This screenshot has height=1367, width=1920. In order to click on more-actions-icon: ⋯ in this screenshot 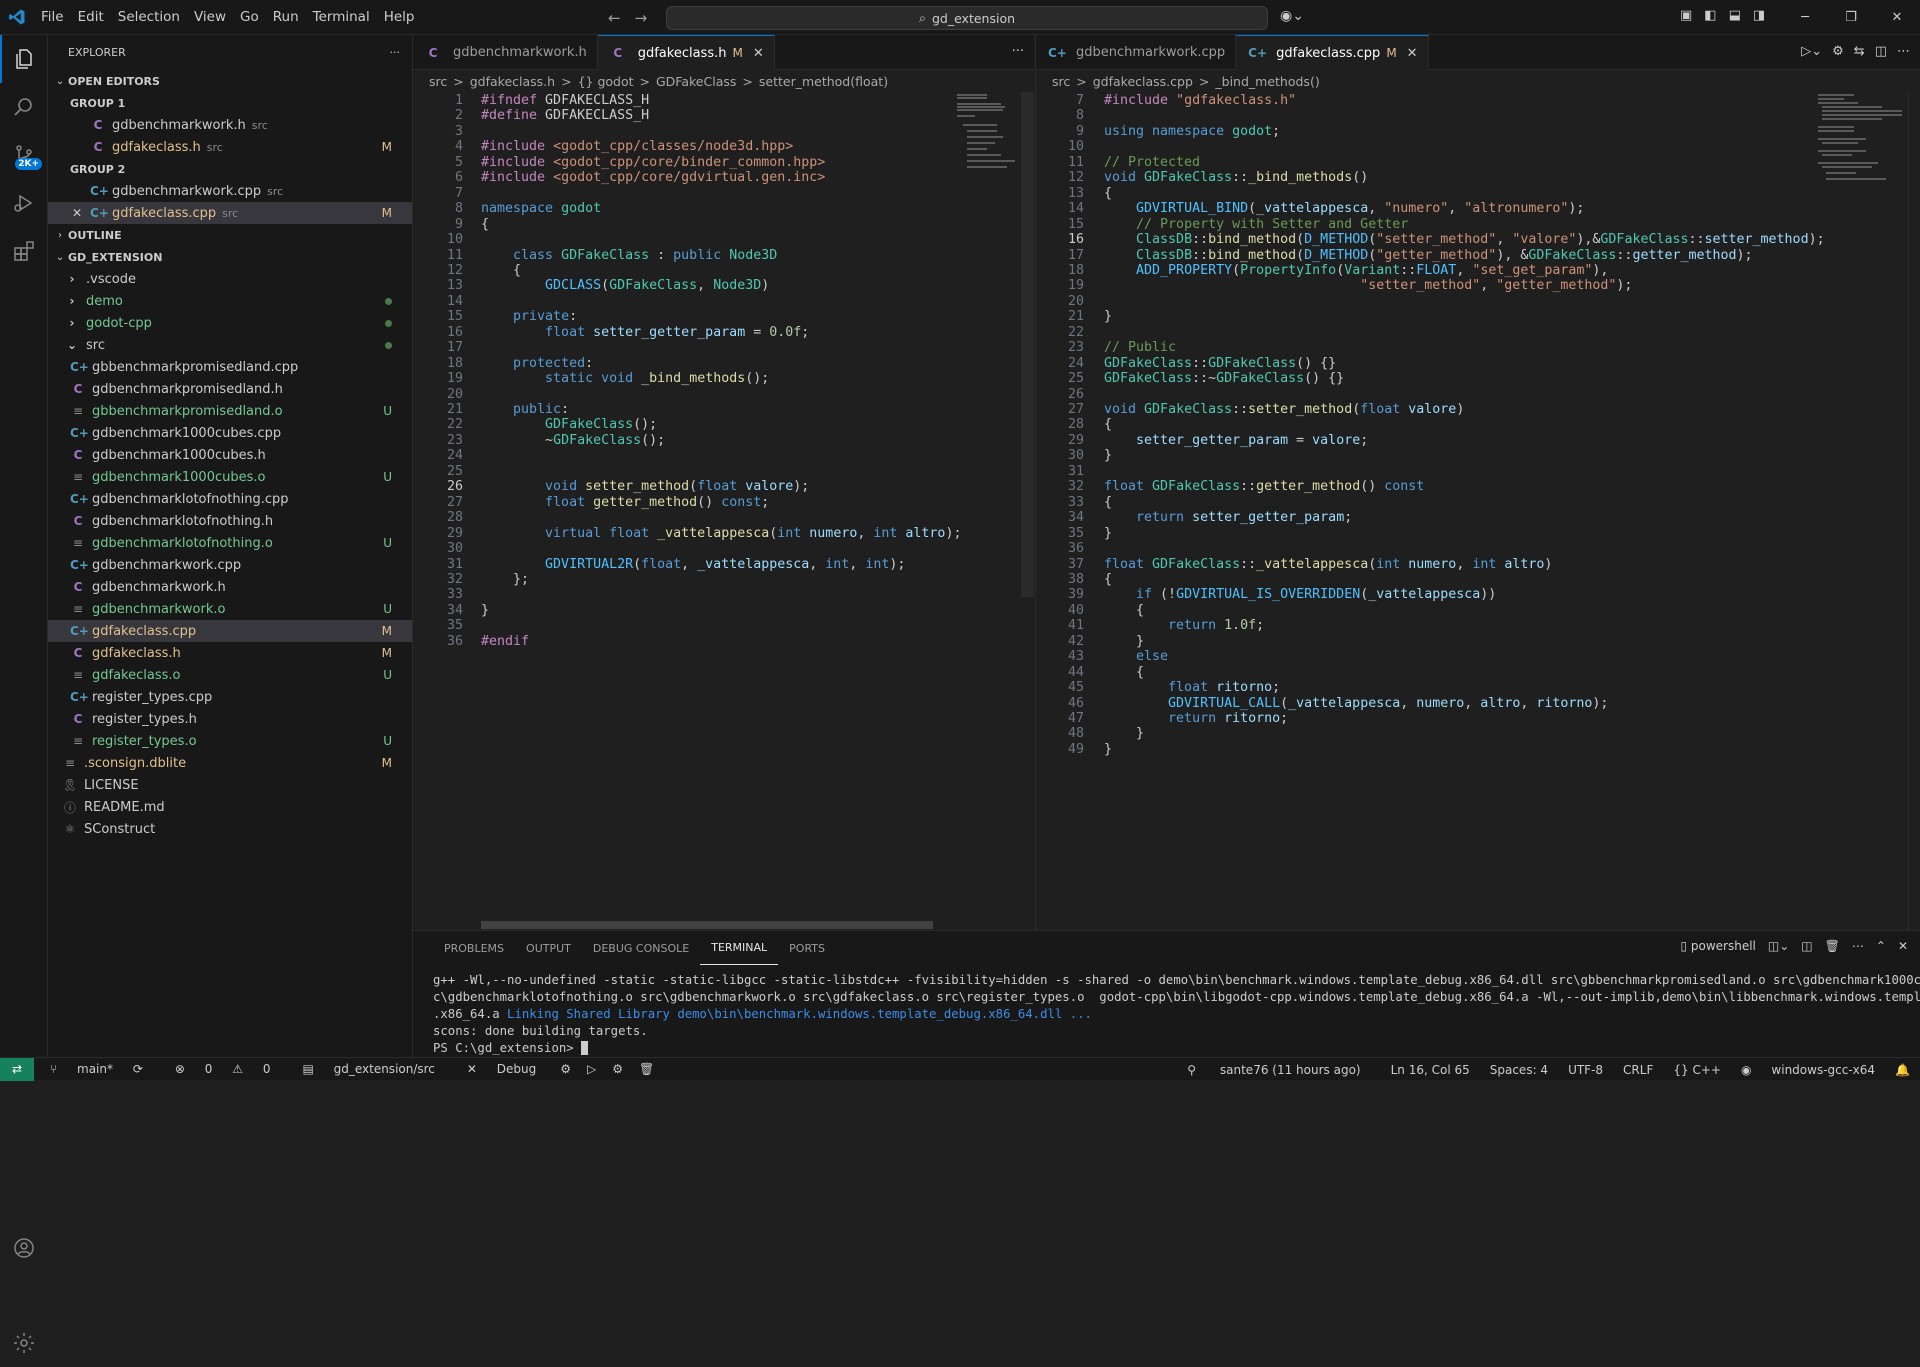, I will do `click(1903, 51)`.